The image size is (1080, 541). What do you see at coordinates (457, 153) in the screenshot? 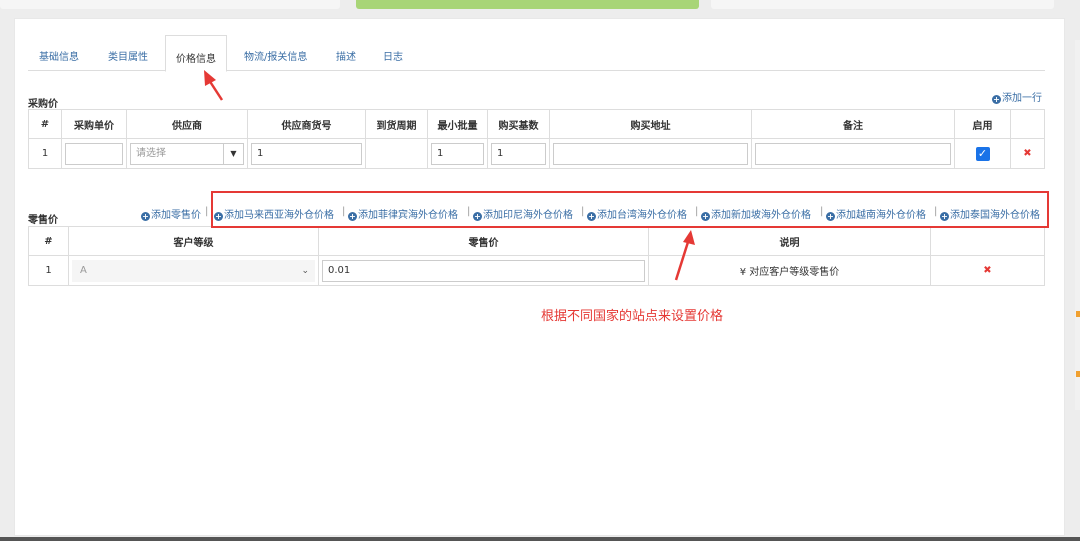
I see `min-qty-input: 1` at bounding box center [457, 153].